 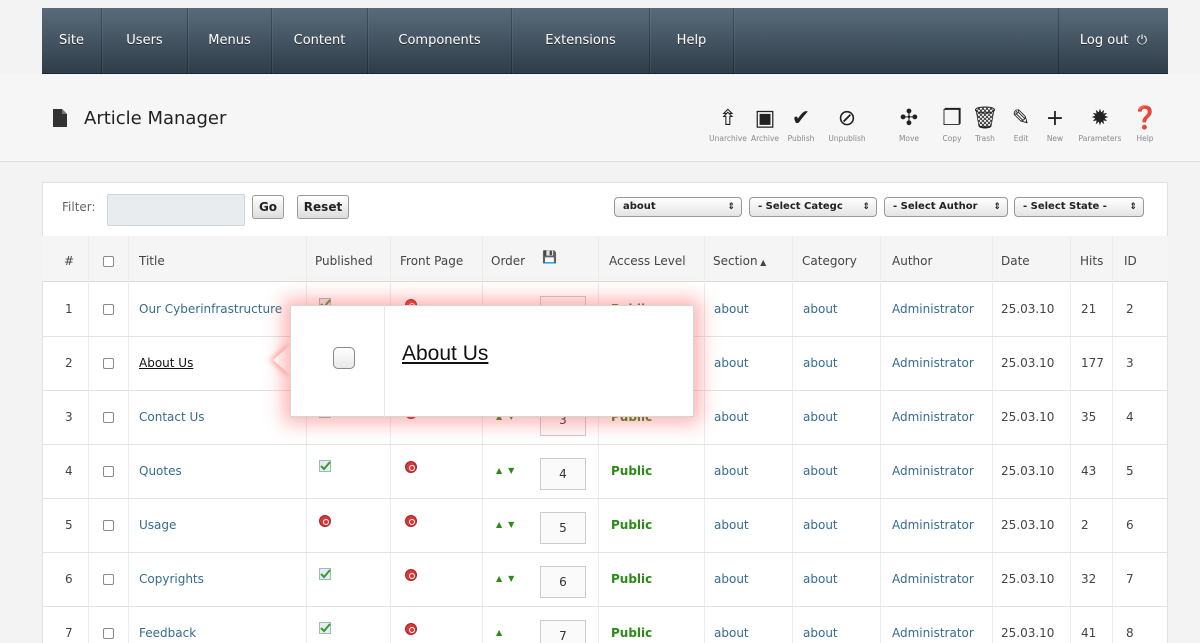 What do you see at coordinates (210, 309) in the screenshot?
I see `row-title-link: Our Cyberinfrastructure` at bounding box center [210, 309].